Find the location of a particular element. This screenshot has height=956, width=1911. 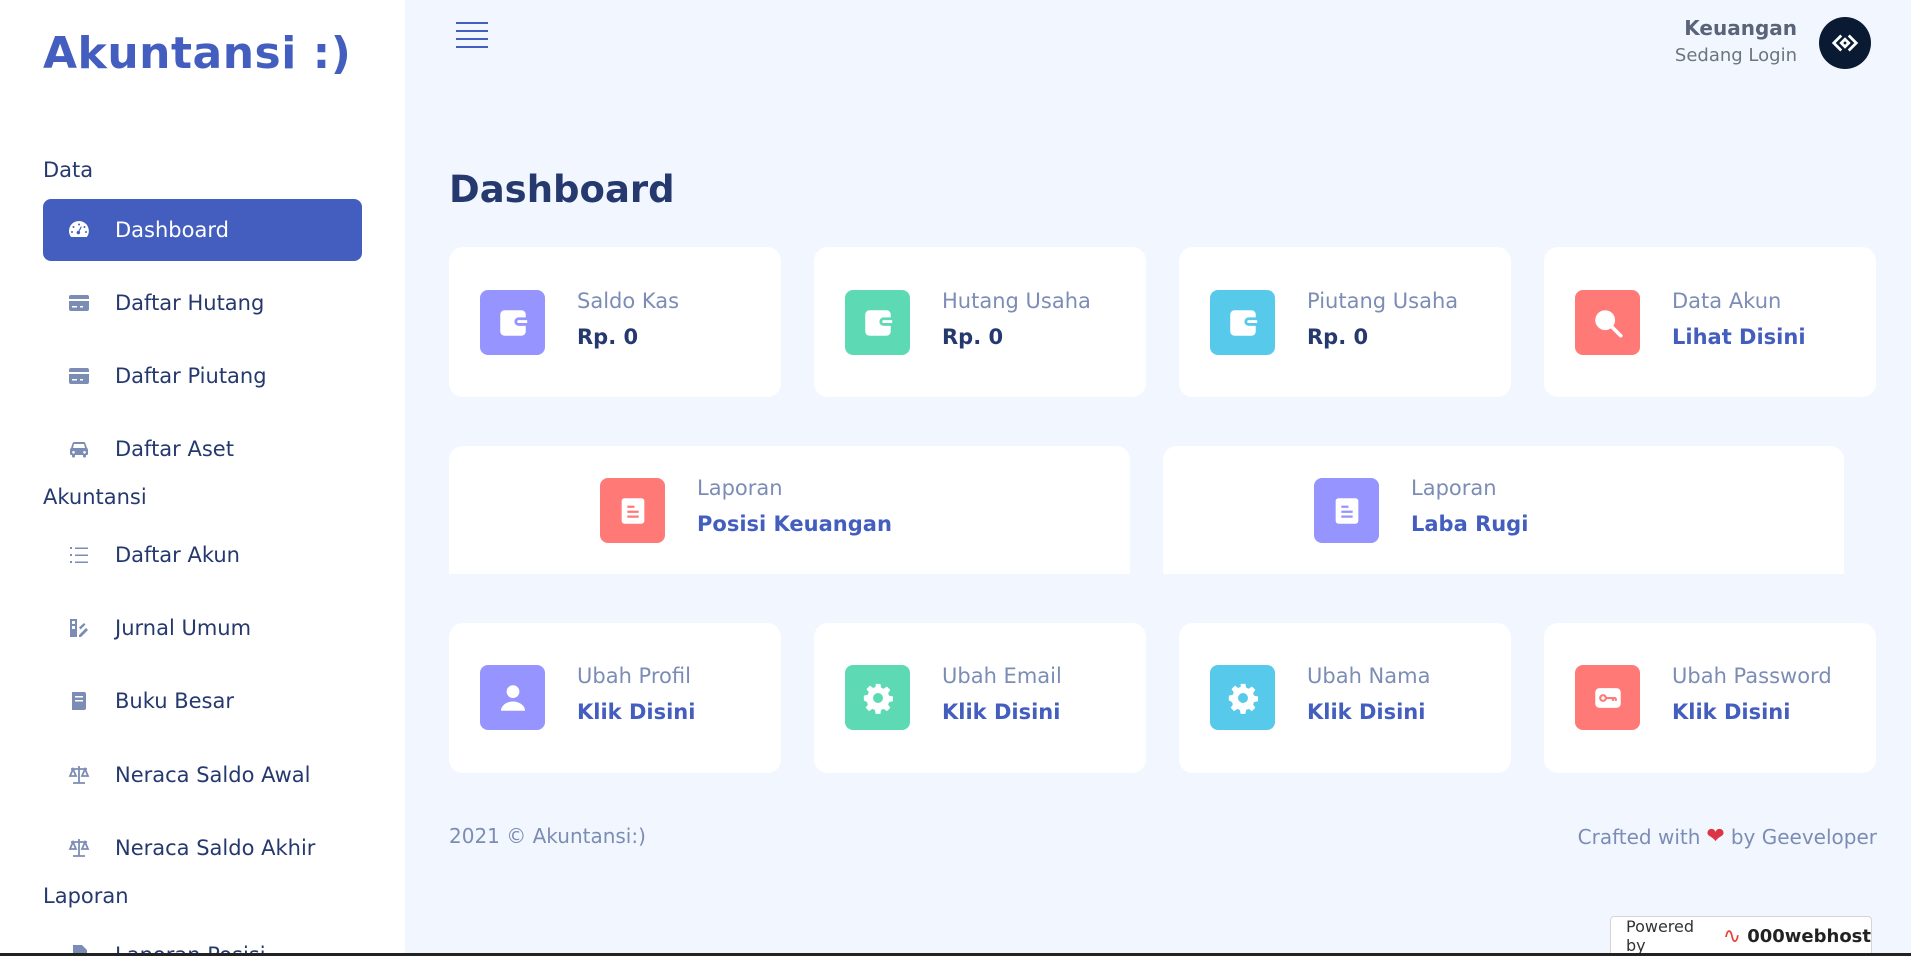

powered-by-label: Powered by is located at coordinates (1660, 936).